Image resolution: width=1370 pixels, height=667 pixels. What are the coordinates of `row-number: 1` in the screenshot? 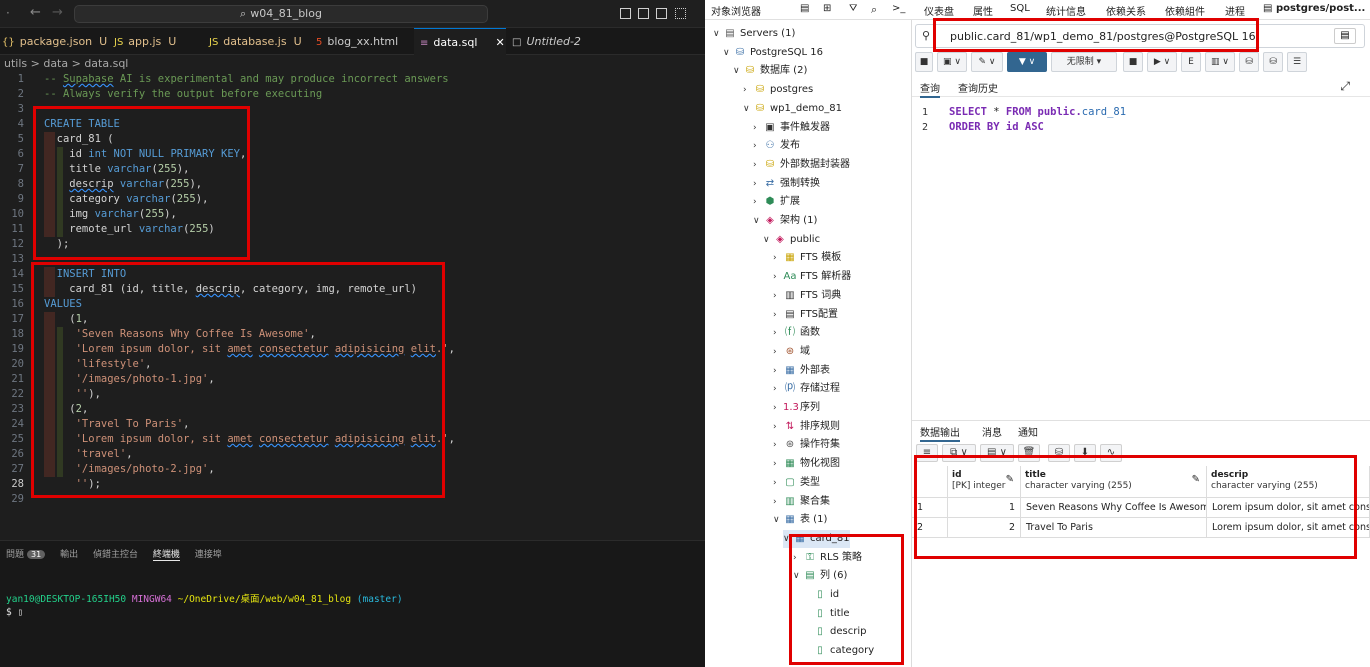 It's located at (930, 508).